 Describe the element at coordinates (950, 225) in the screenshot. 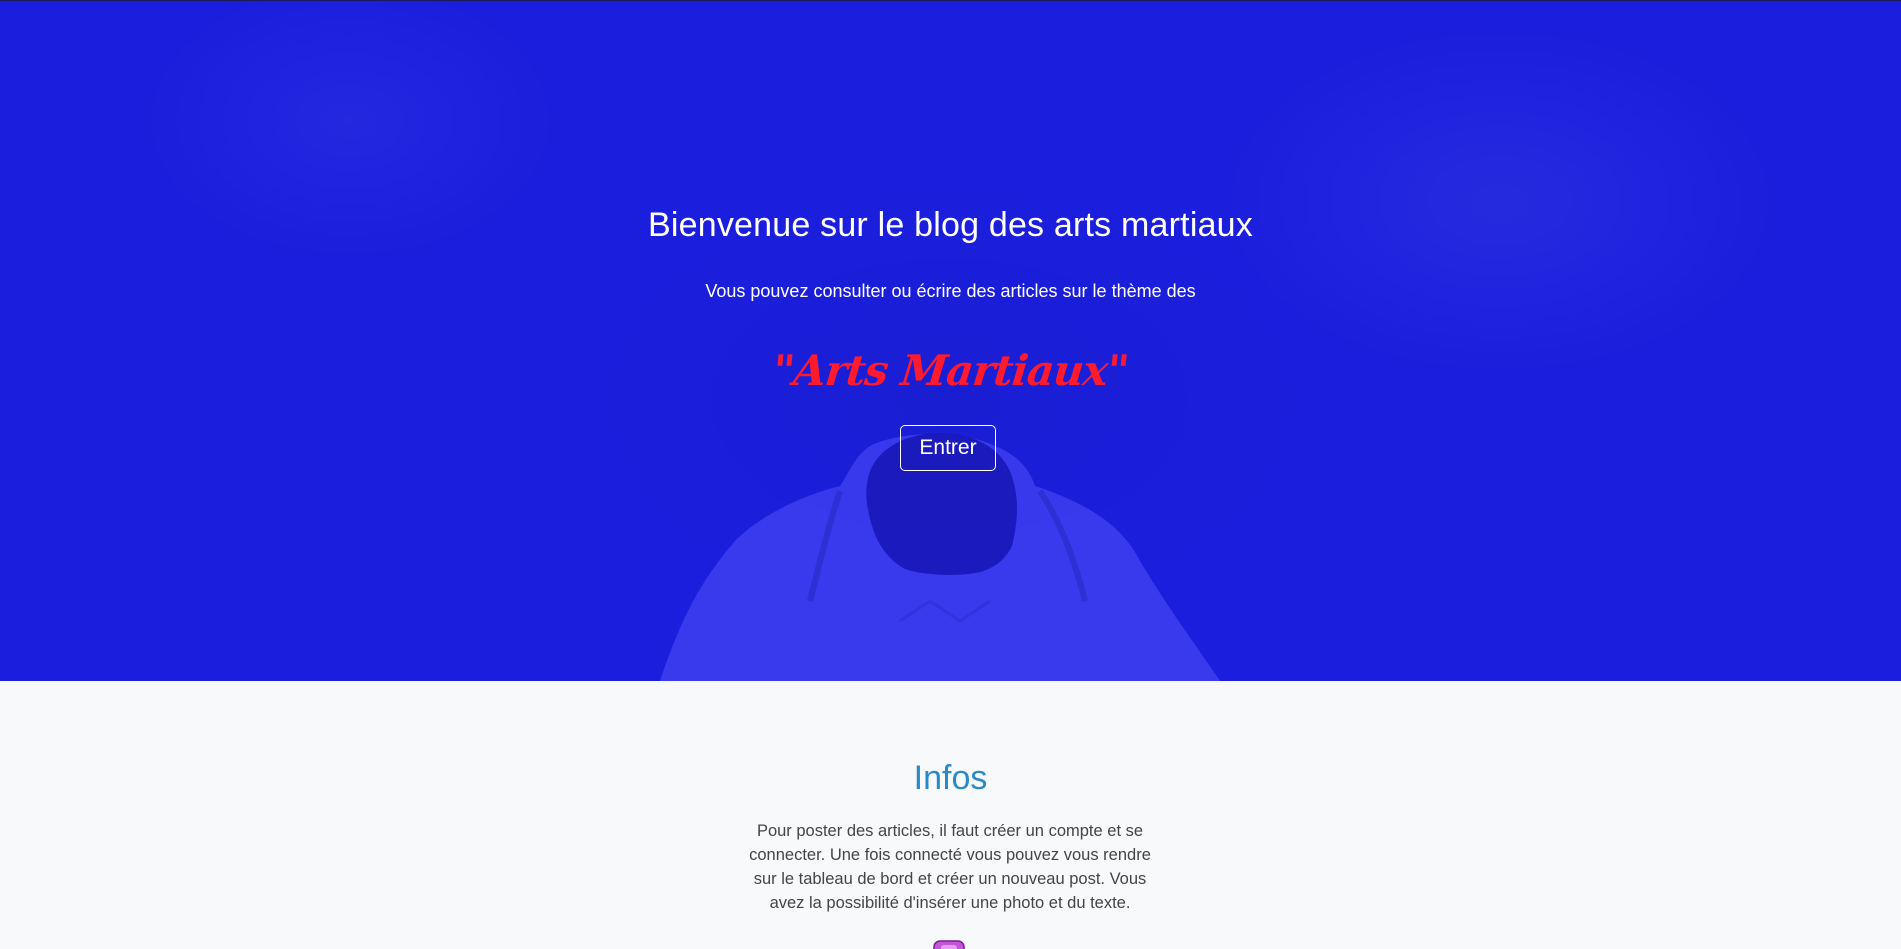

I see `hero-title: Bienvenue sur le blog des arts martiaux` at that location.